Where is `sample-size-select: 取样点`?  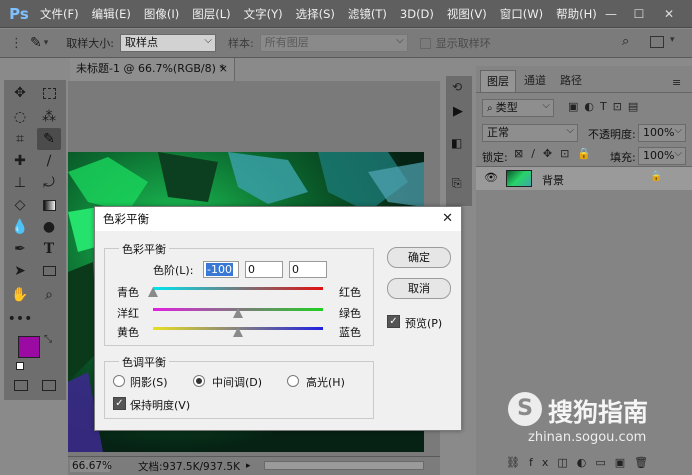 sample-size-select: 取样点 is located at coordinates (167, 42).